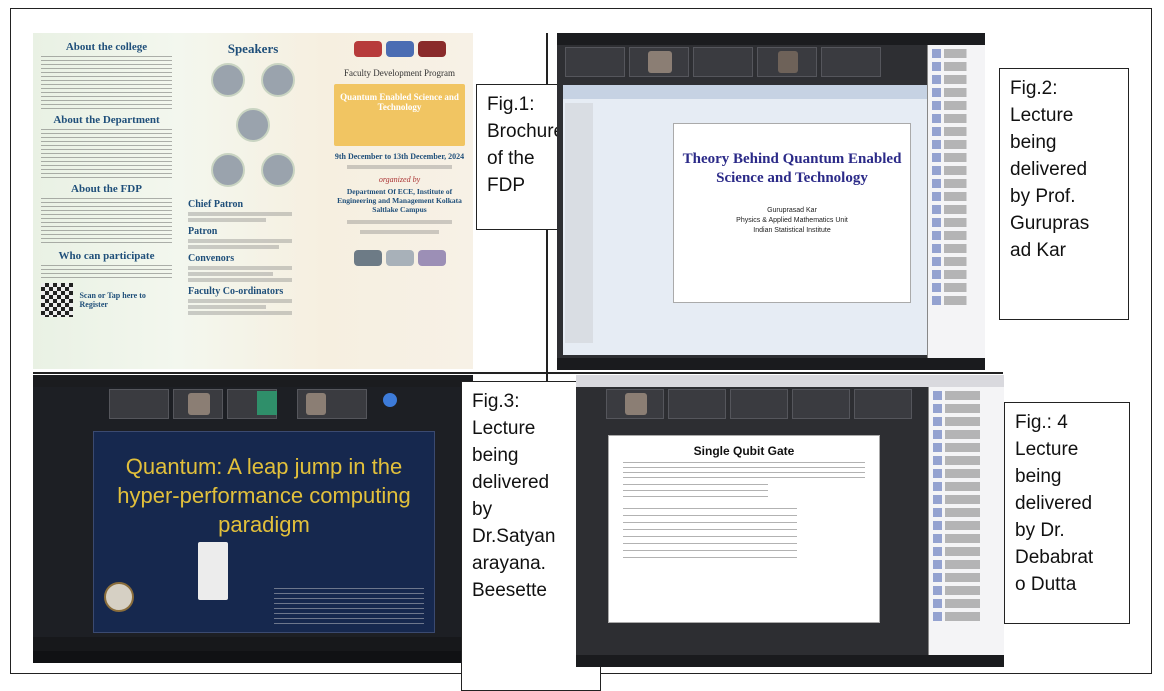 The image size is (1164, 691). What do you see at coordinates (106, 189) in the screenshot?
I see `brochure-heading-fdp: About the FDP` at bounding box center [106, 189].